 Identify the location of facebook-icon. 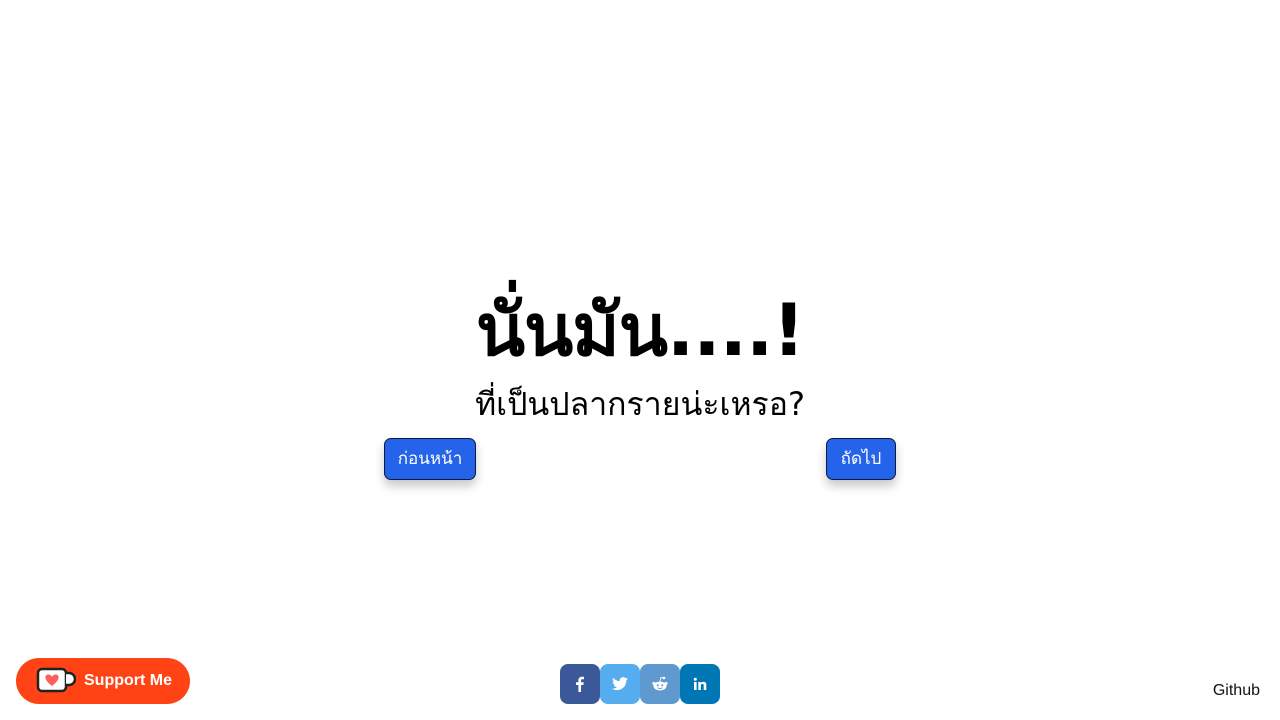
(580, 684).